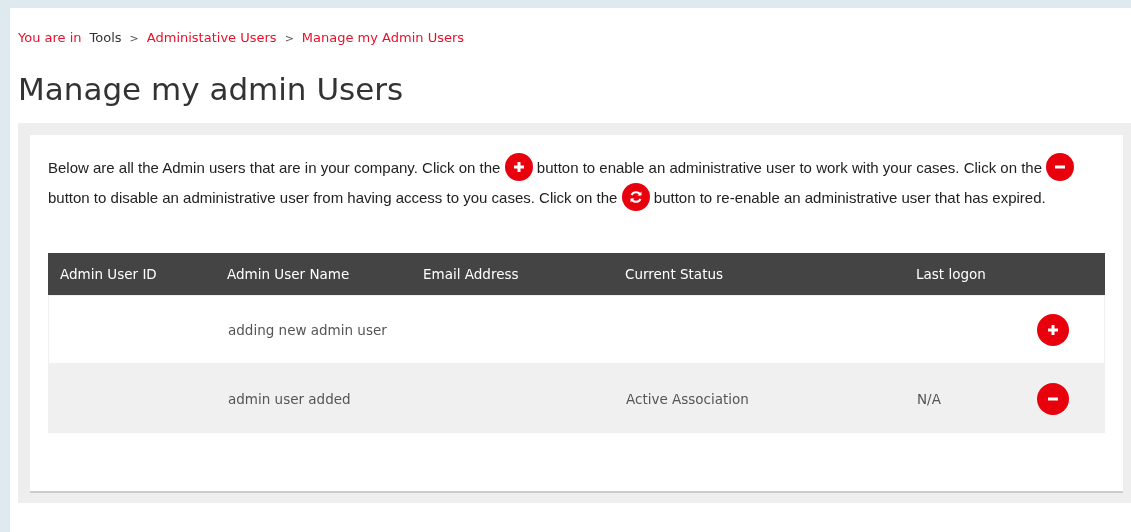  Describe the element at coordinates (471, 274) in the screenshot. I see `column-header: Email Address` at that location.